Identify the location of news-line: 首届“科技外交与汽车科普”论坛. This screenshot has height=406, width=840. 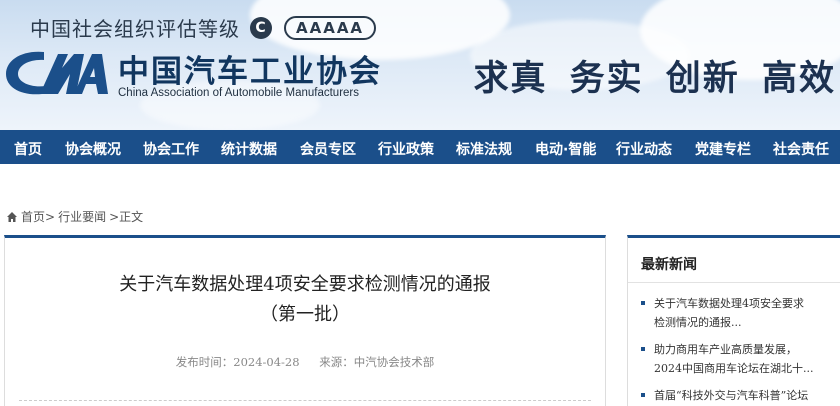
(731, 395).